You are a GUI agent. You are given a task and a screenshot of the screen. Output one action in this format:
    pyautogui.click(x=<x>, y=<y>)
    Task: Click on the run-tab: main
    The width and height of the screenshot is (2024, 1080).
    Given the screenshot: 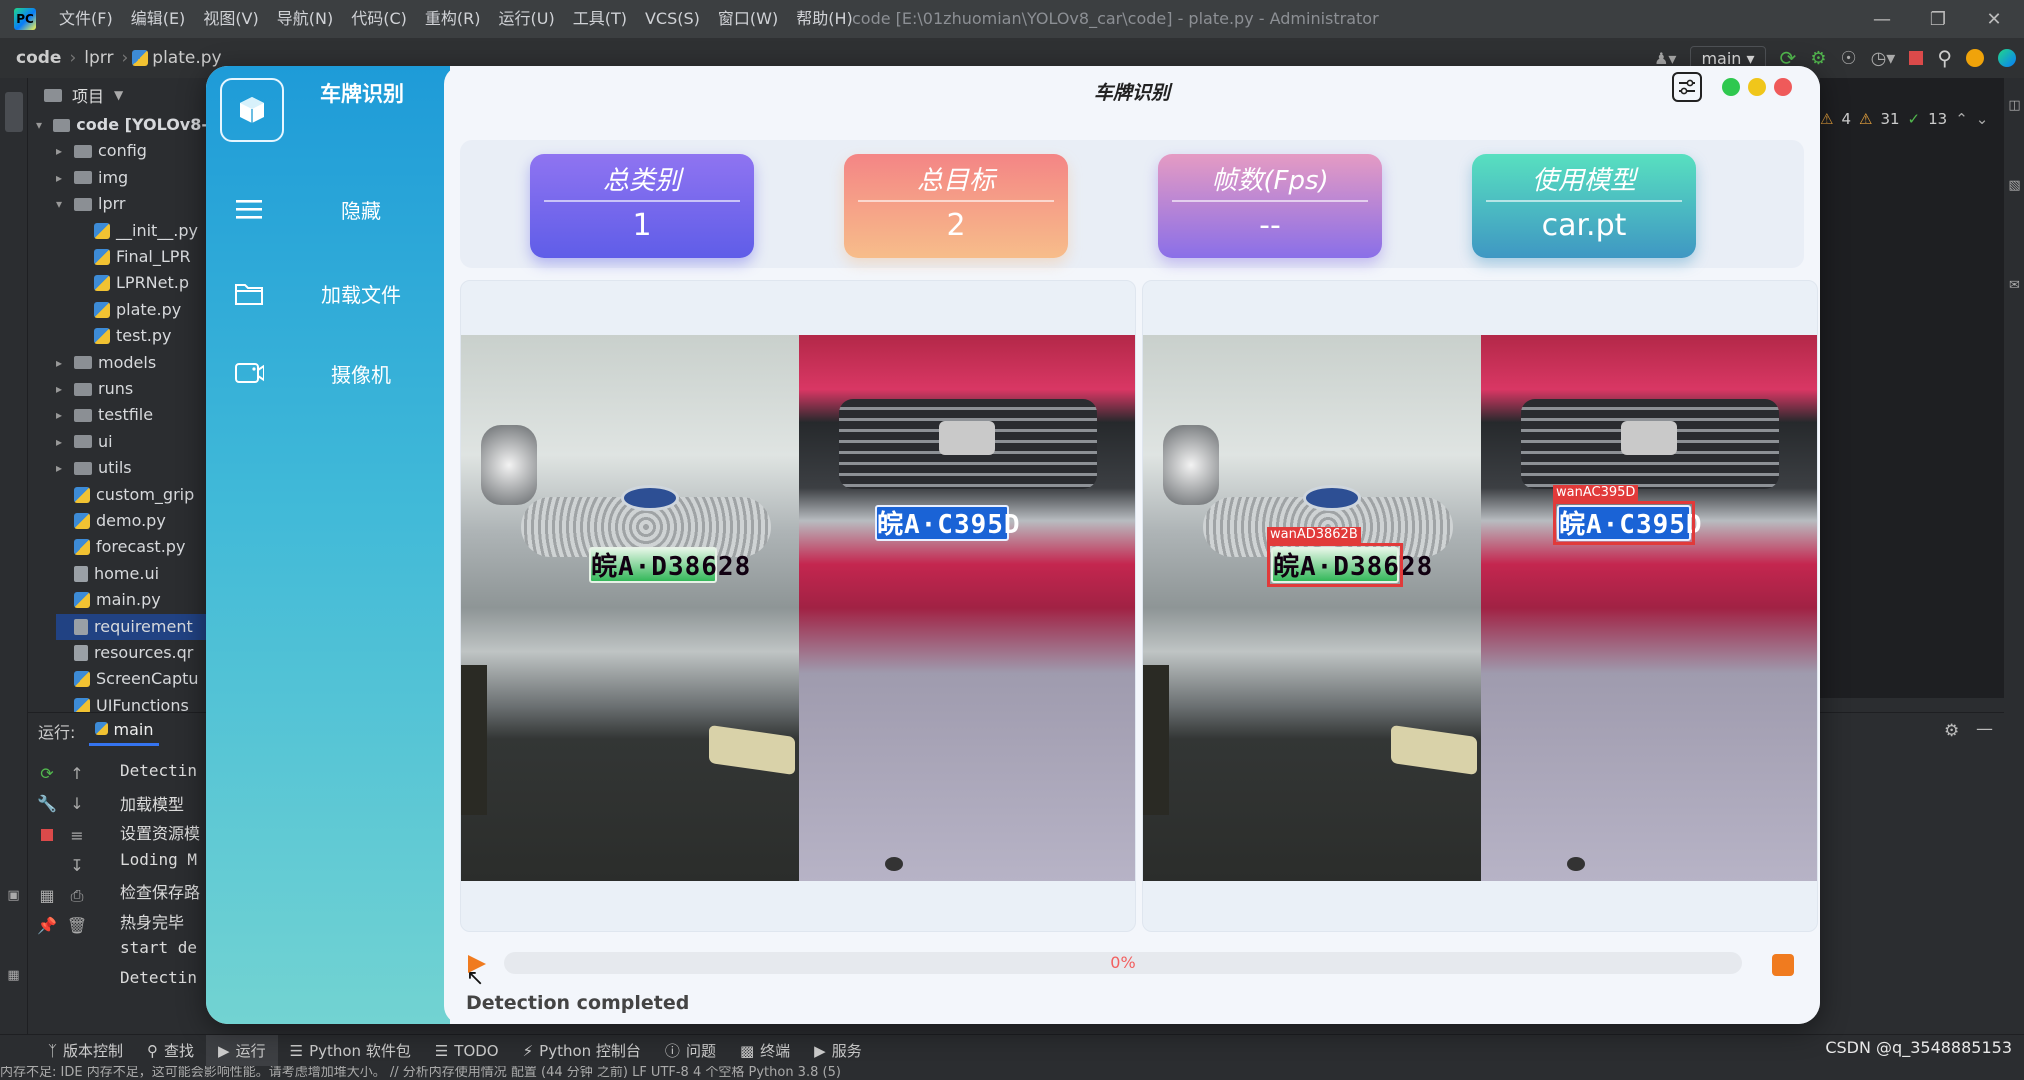 What is the action you would take?
    pyautogui.click(x=124, y=731)
    